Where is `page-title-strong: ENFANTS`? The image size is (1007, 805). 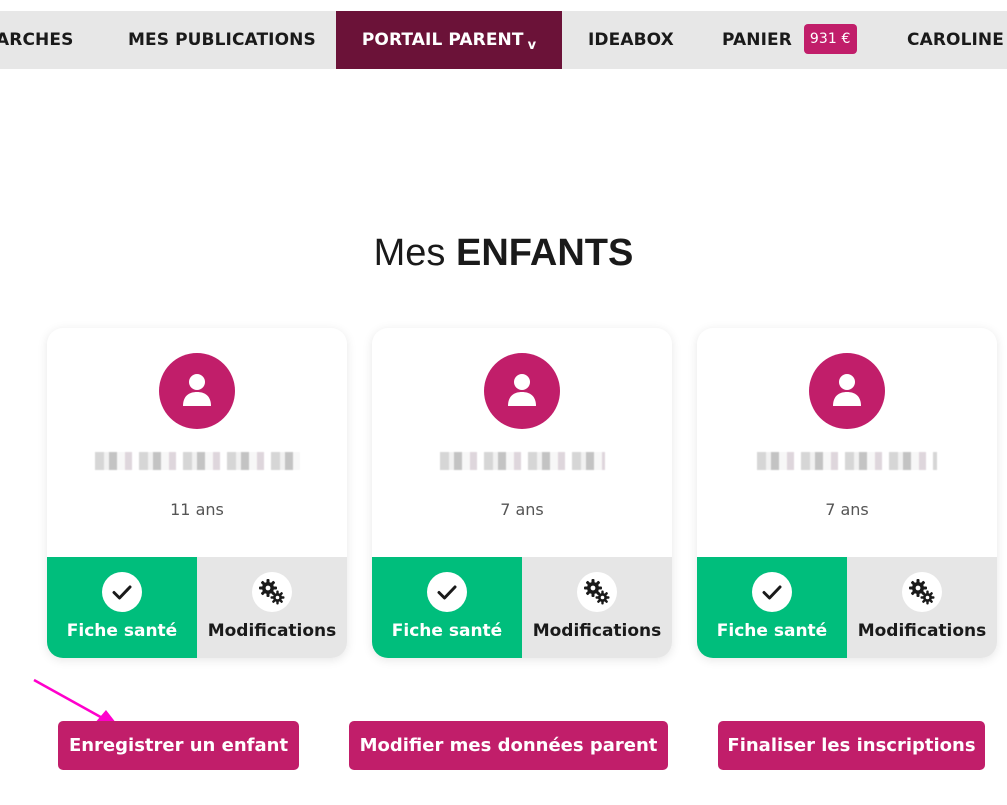
page-title-strong: ENFANTS is located at coordinates (545, 253).